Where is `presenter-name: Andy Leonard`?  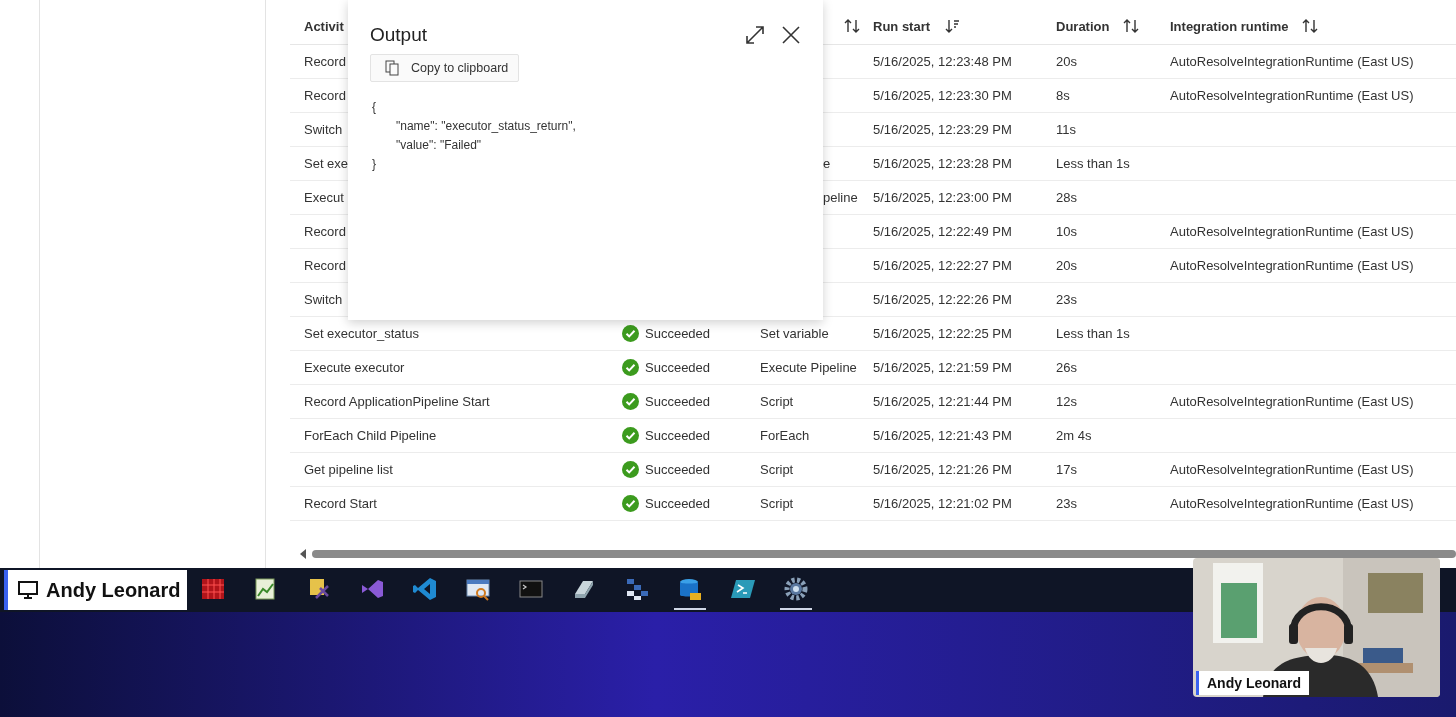
presenter-name: Andy Leonard is located at coordinates (113, 590).